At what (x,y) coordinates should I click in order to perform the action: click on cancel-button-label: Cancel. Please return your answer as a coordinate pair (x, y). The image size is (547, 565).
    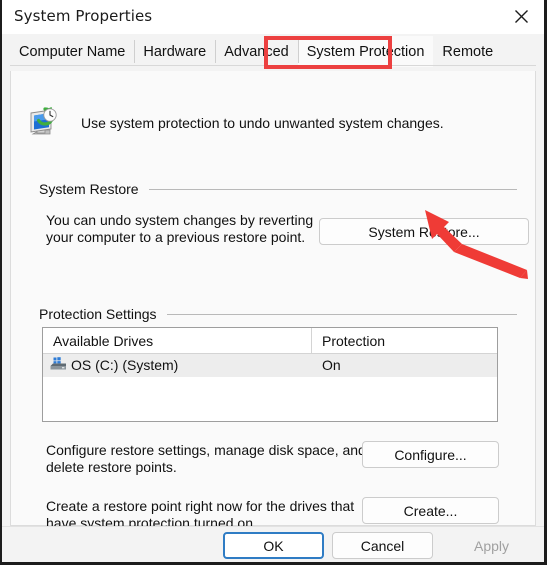
    Looking at the image, I should click on (382, 545).